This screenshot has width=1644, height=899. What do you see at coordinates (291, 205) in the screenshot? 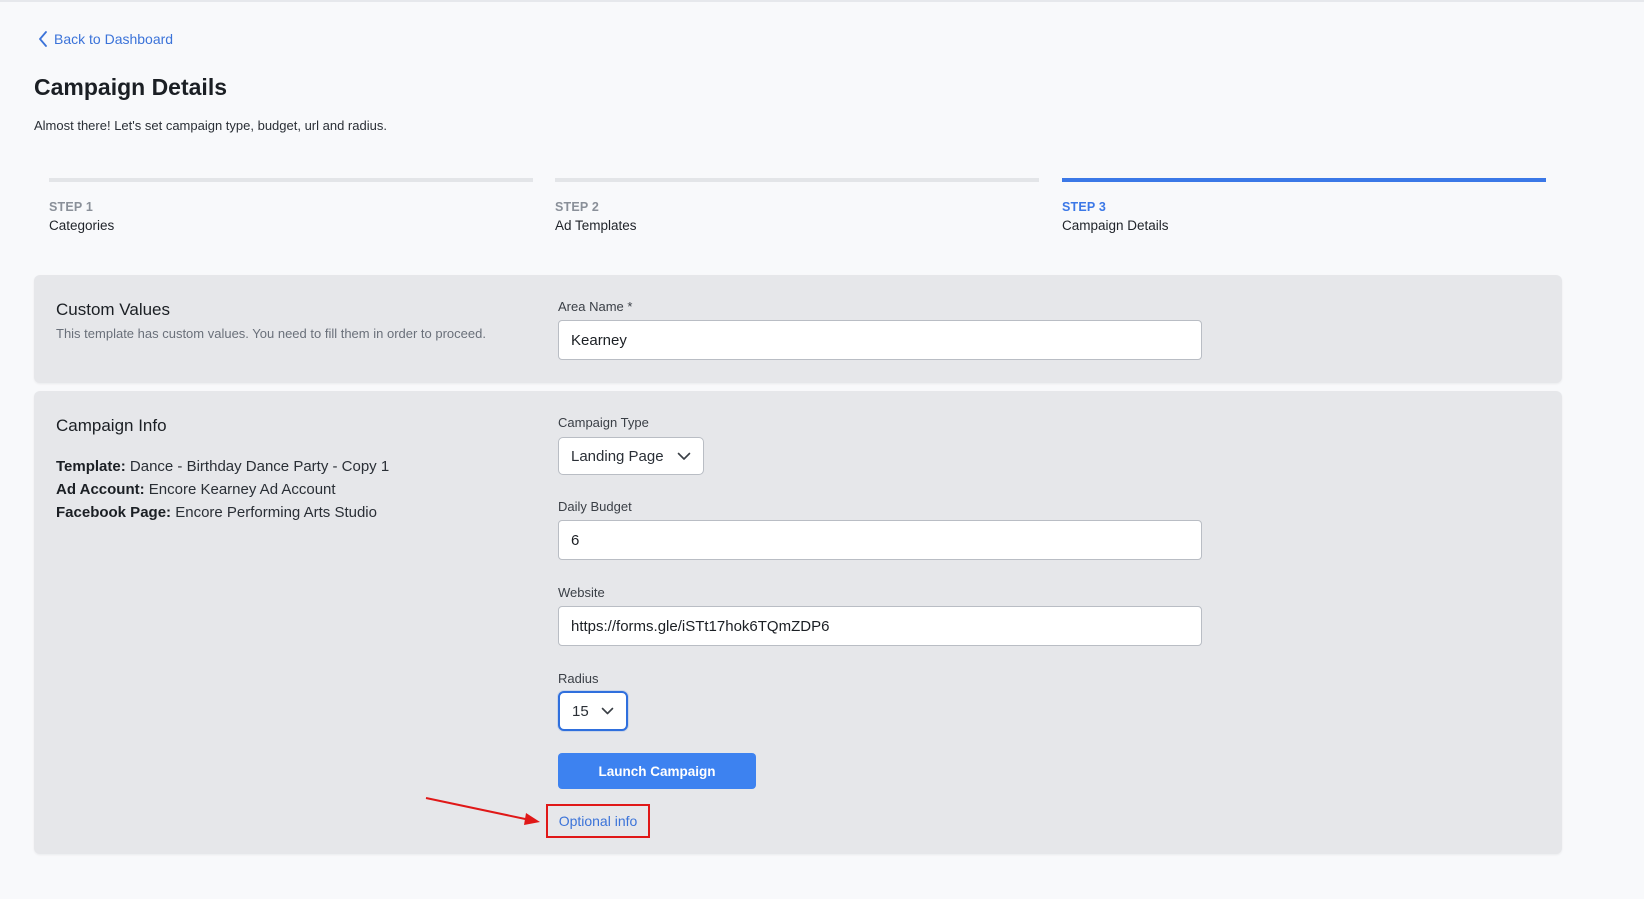
I see `step-1: STEP 1 Categories` at bounding box center [291, 205].